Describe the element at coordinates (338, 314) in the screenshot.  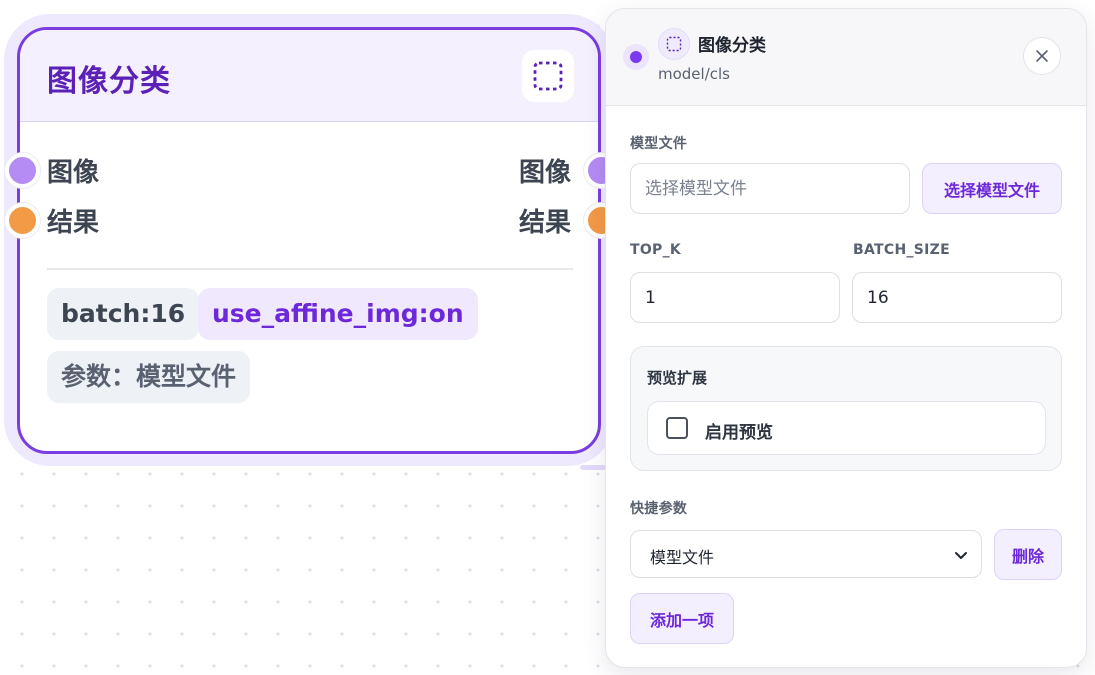
I see `affine-chip: use_affine_img:on` at that location.